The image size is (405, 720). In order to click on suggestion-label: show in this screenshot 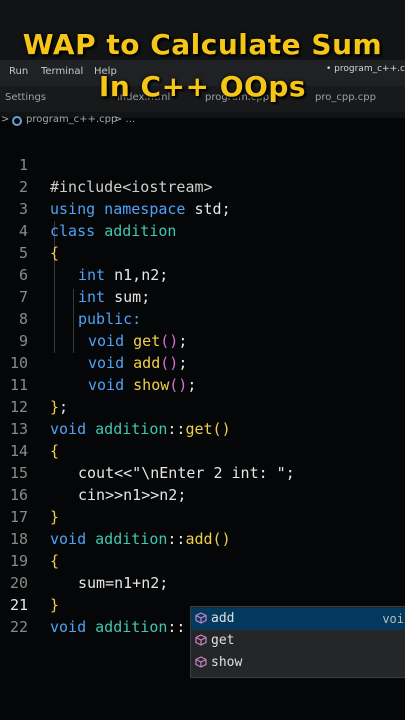, I will do `click(227, 662)`.